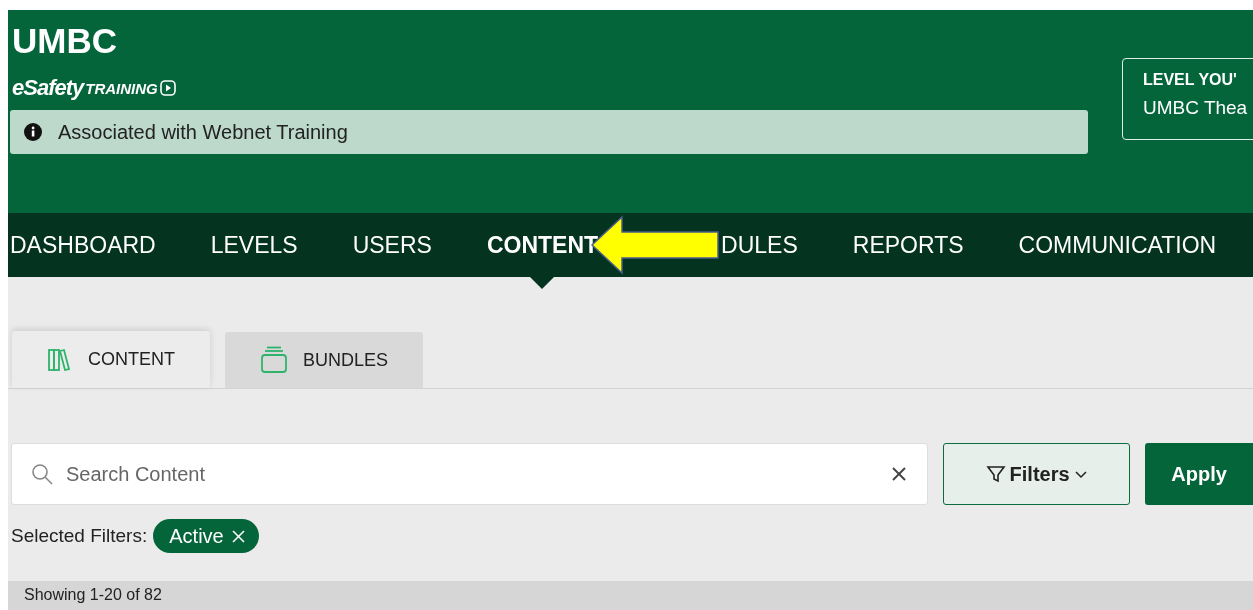 The width and height of the screenshot is (1253, 610). What do you see at coordinates (1199, 474) in the screenshot?
I see `apply-button: Apply` at bounding box center [1199, 474].